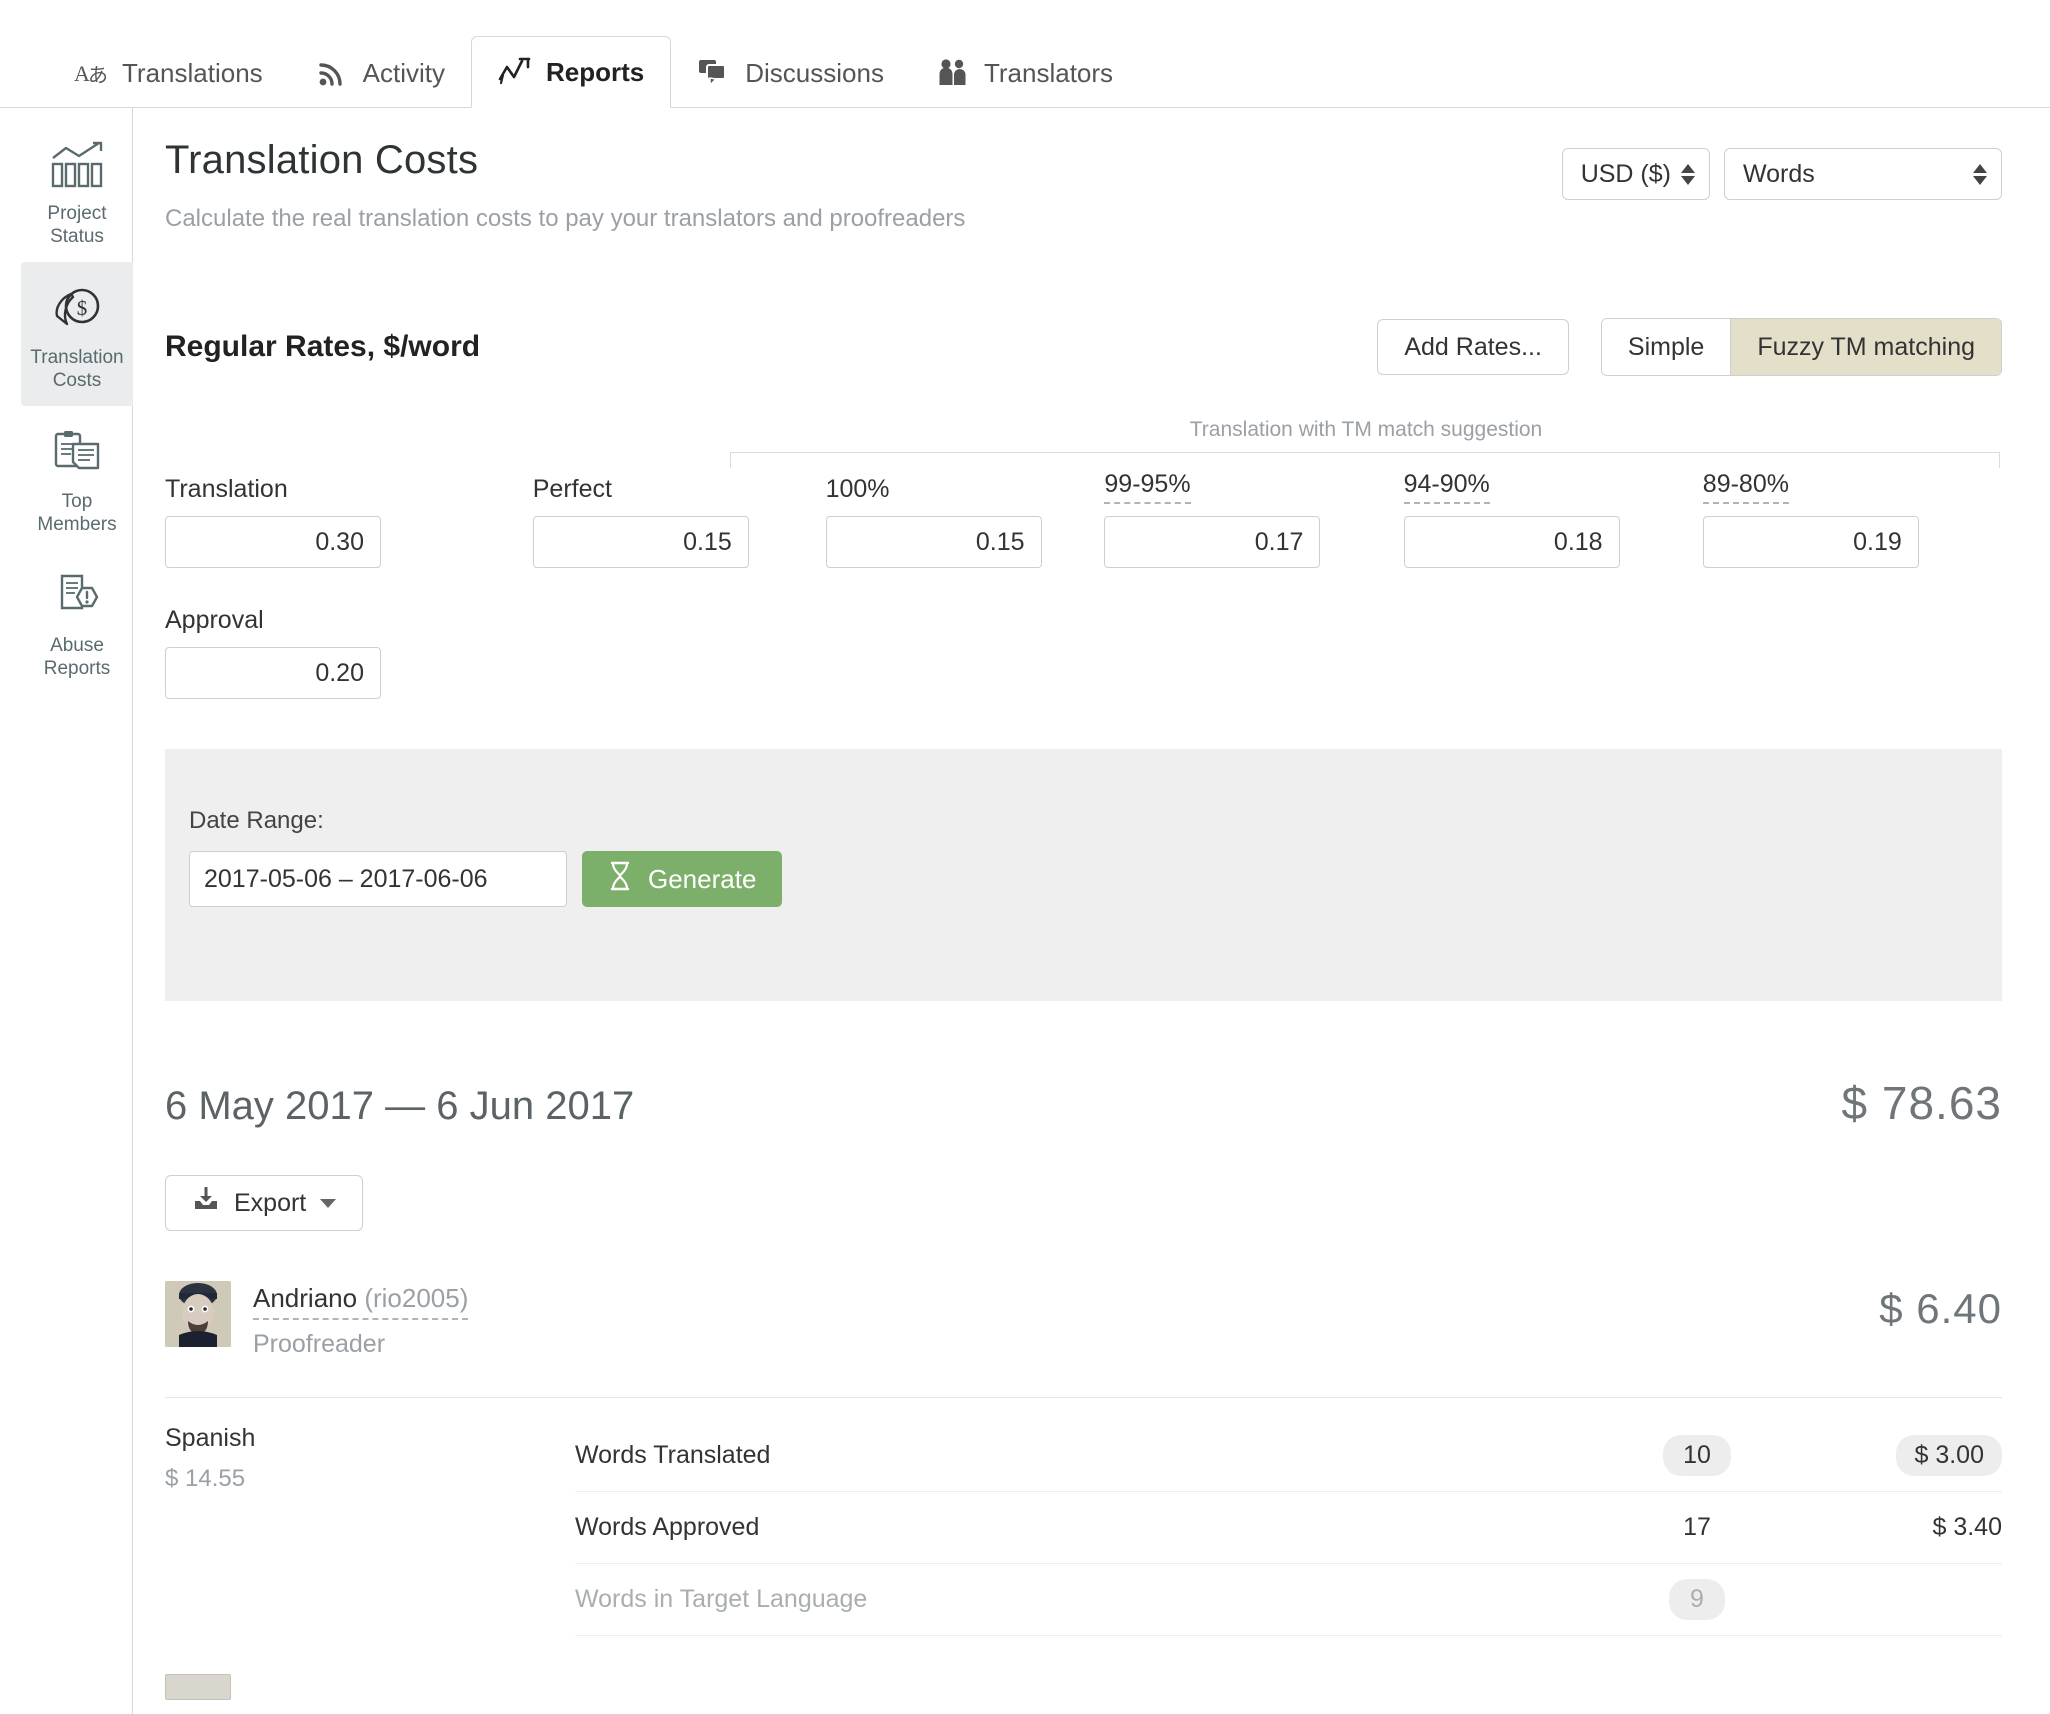 The height and width of the screenshot is (1714, 2050). I want to click on user-role: Proofreader, so click(319, 1344).